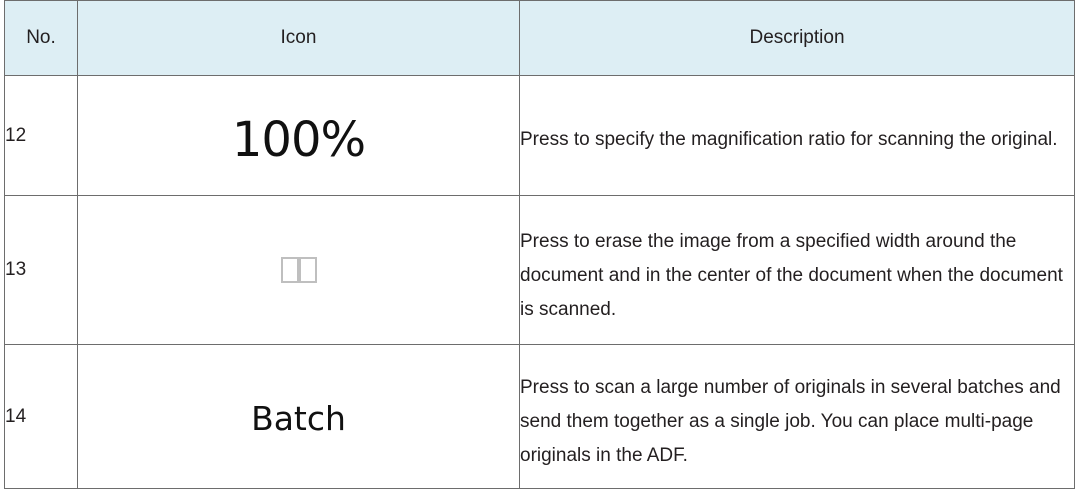 The height and width of the screenshot is (489, 1079). I want to click on erase-border-center-icon, so click(298, 270).